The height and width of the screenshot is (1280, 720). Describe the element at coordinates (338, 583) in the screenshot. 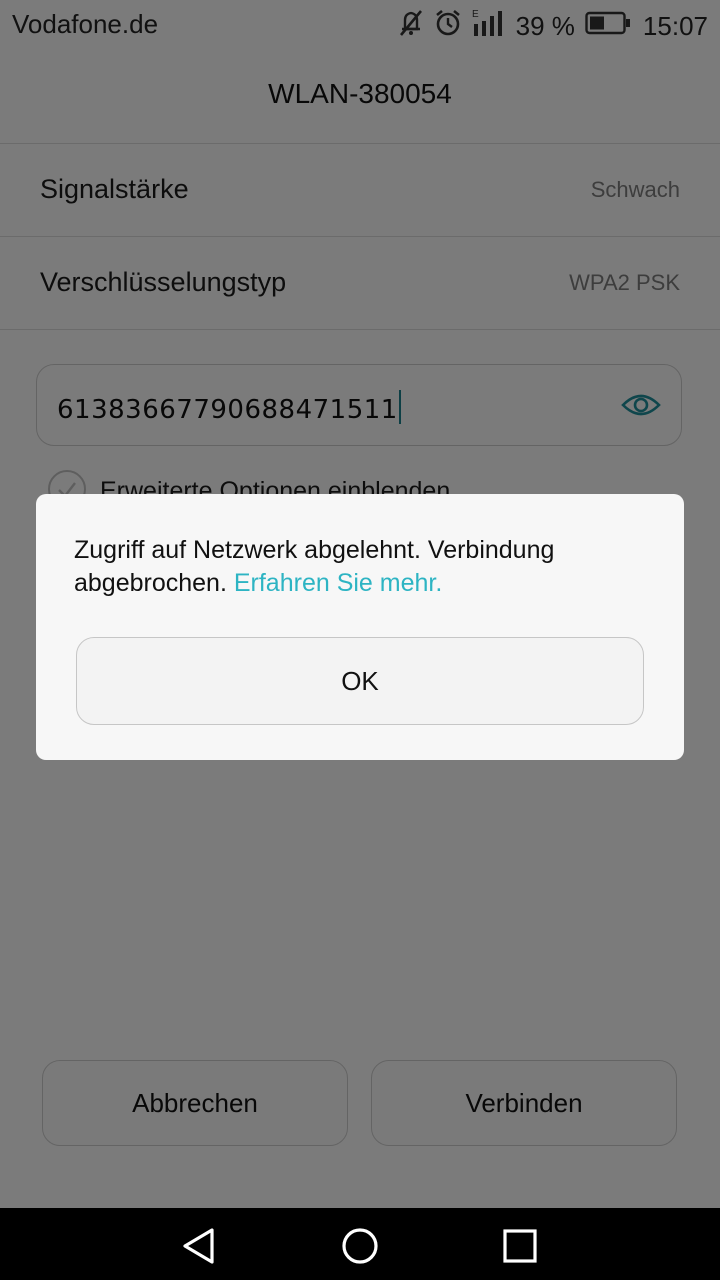

I see `learn-more-link: Erfahren Sie mehr.` at that location.